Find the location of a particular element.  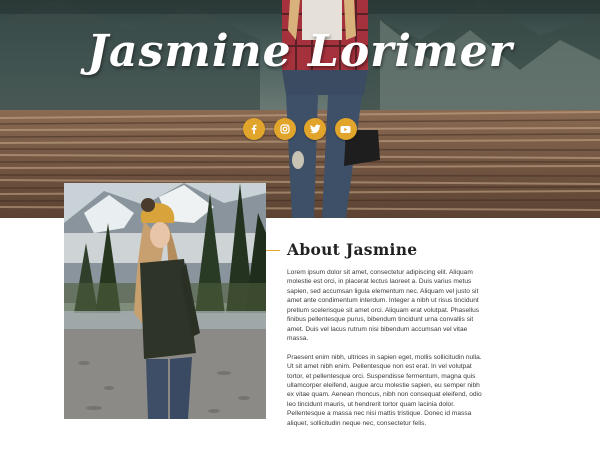

facebook-icon is located at coordinates (254, 129).